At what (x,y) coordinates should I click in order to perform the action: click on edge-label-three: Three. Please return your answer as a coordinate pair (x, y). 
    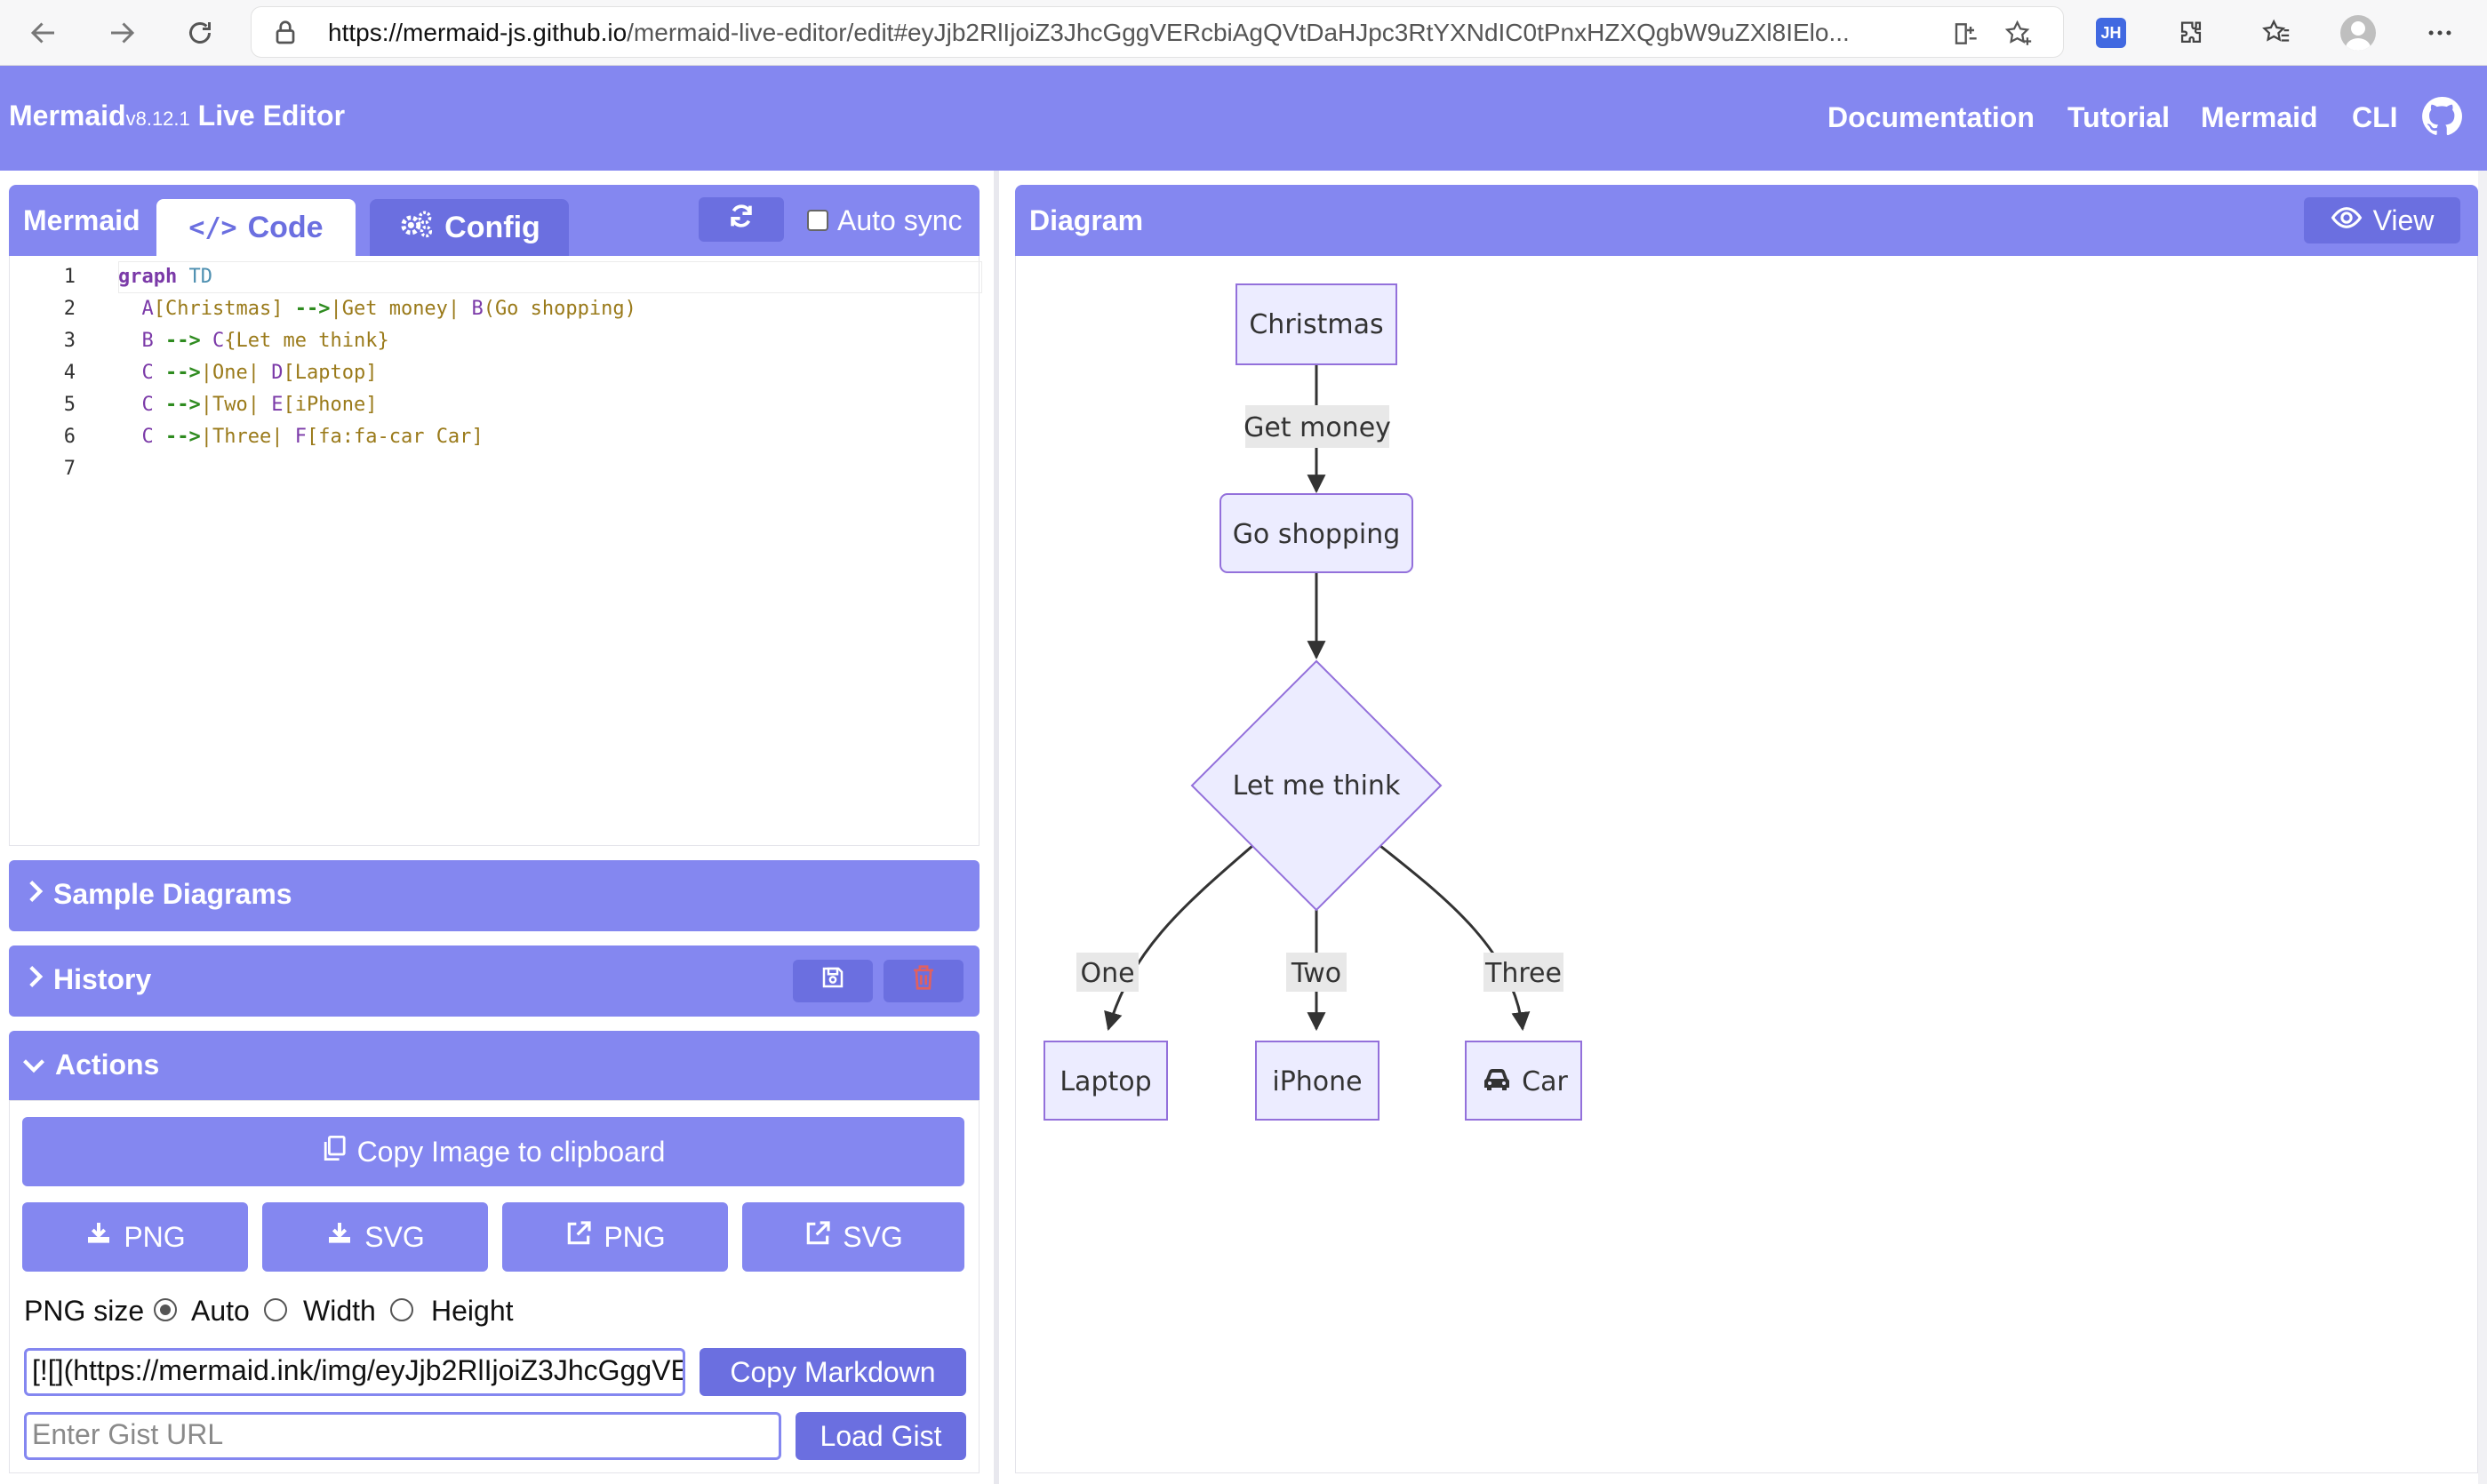
    Looking at the image, I should click on (1523, 974).